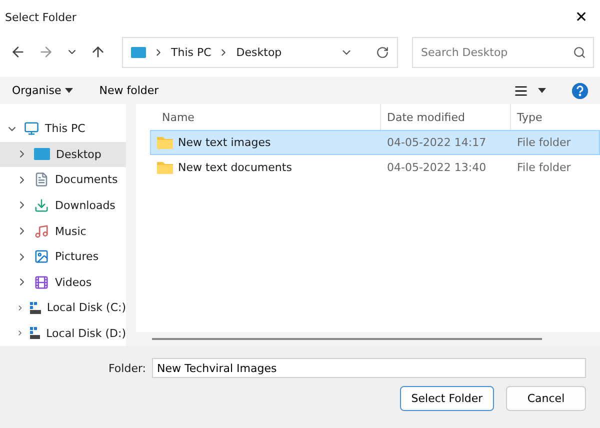  What do you see at coordinates (63, 180) in the screenshot?
I see `sidebar-item: Documents` at bounding box center [63, 180].